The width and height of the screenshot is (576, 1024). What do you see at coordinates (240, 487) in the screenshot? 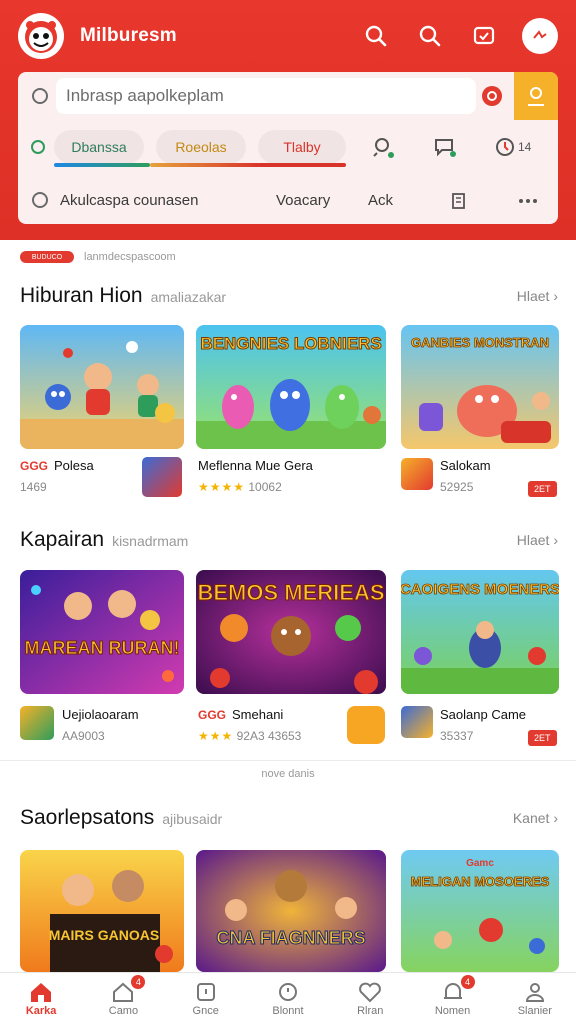
I see `card-meta: ★★★★ 10062` at bounding box center [240, 487].